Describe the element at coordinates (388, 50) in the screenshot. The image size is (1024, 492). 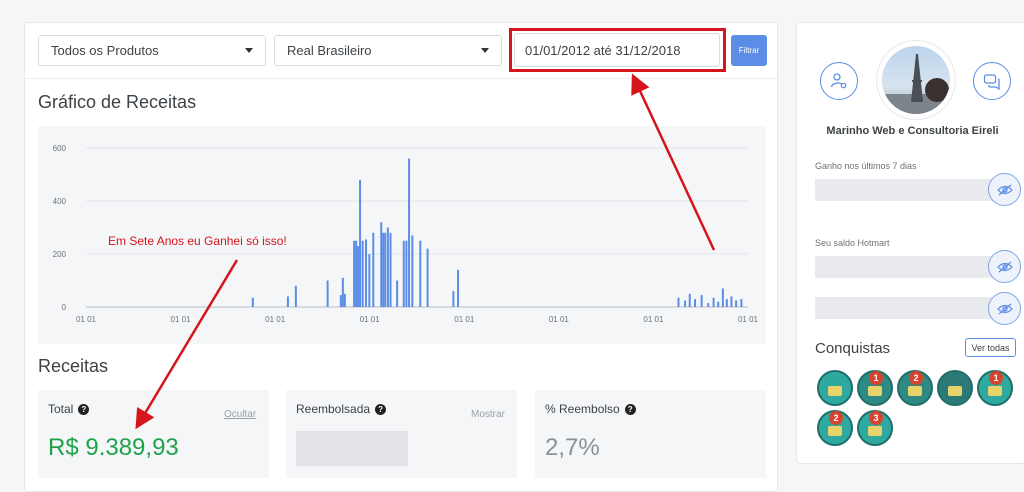
I see `currency-select: Real Brasileiro` at that location.